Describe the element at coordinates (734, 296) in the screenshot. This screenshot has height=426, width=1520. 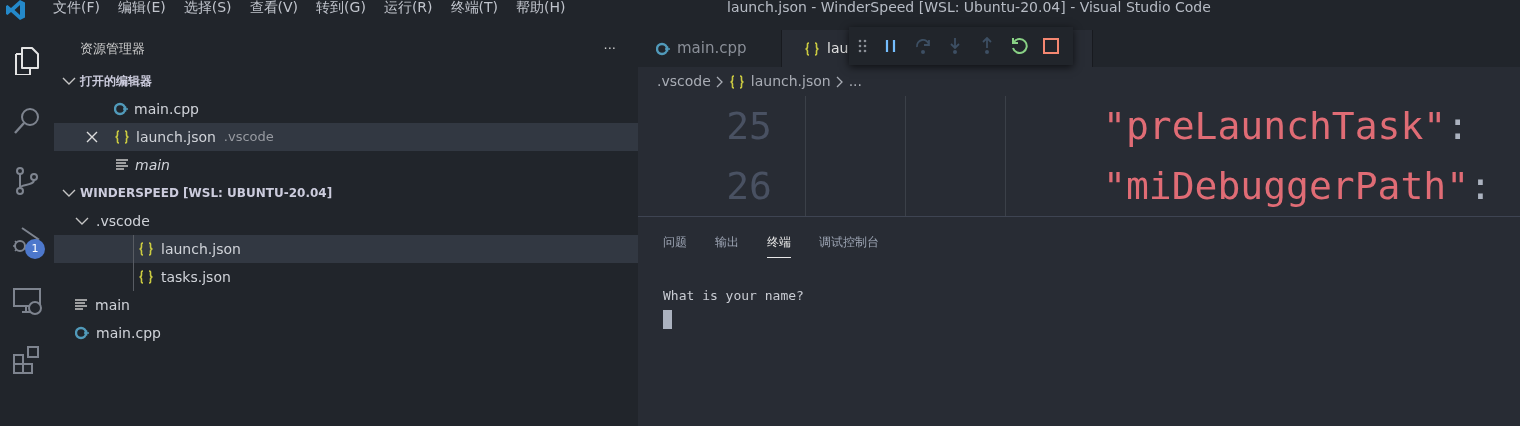
I see `terminal-text: What is your name?` at that location.